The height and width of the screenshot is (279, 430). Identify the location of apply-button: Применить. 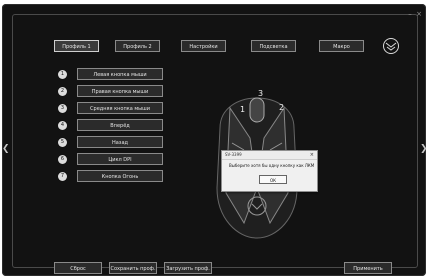
(368, 268).